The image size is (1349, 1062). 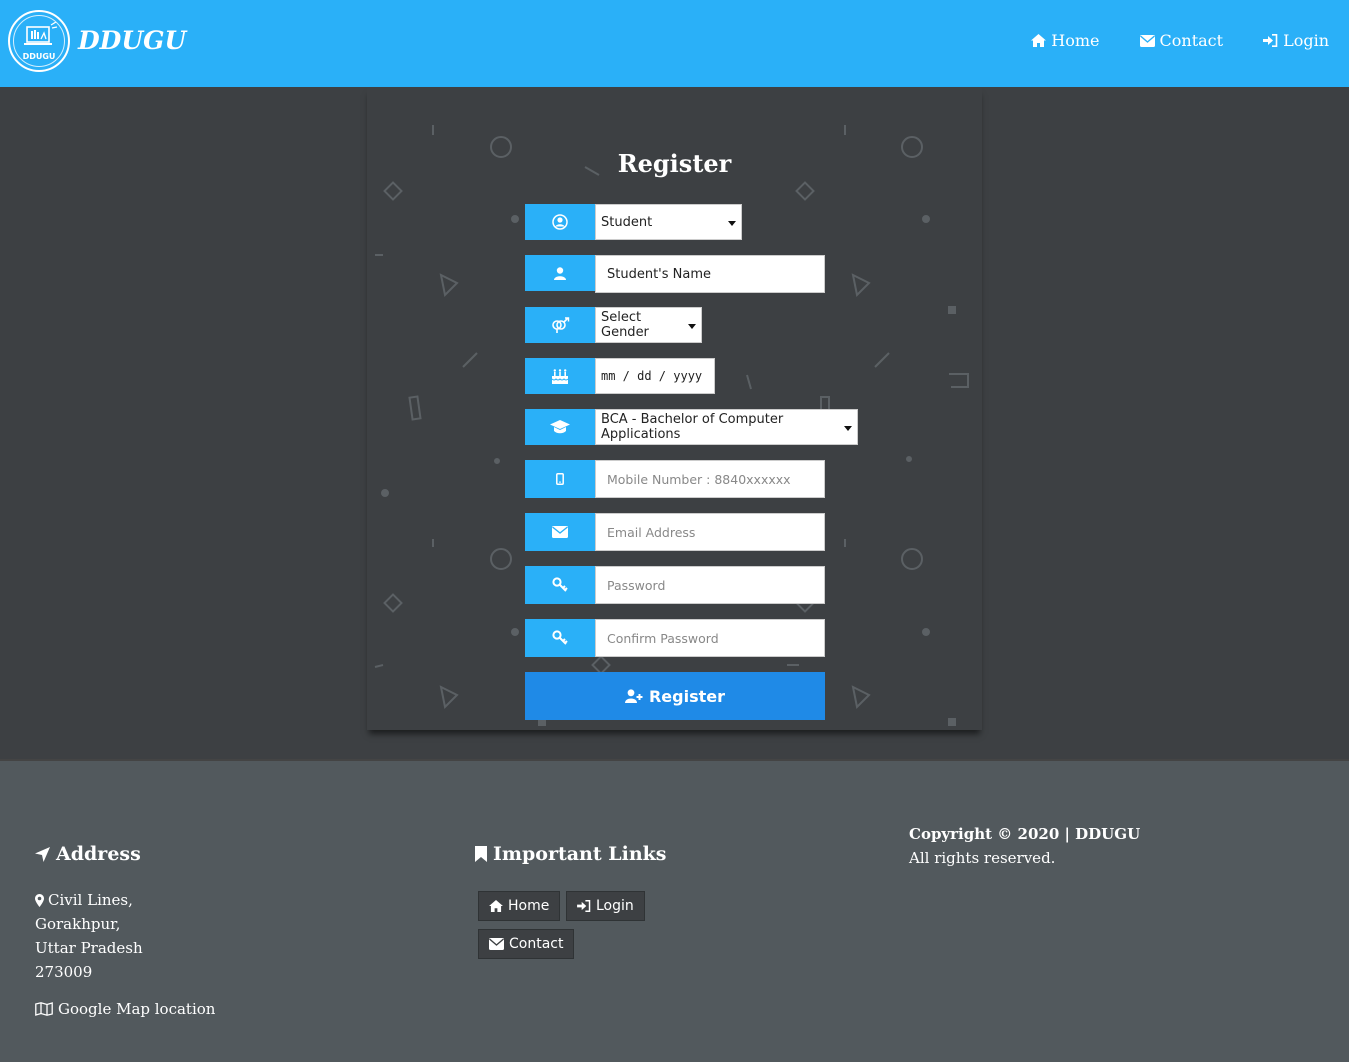 I want to click on gender-row: Select Gender, so click(x=613, y=325).